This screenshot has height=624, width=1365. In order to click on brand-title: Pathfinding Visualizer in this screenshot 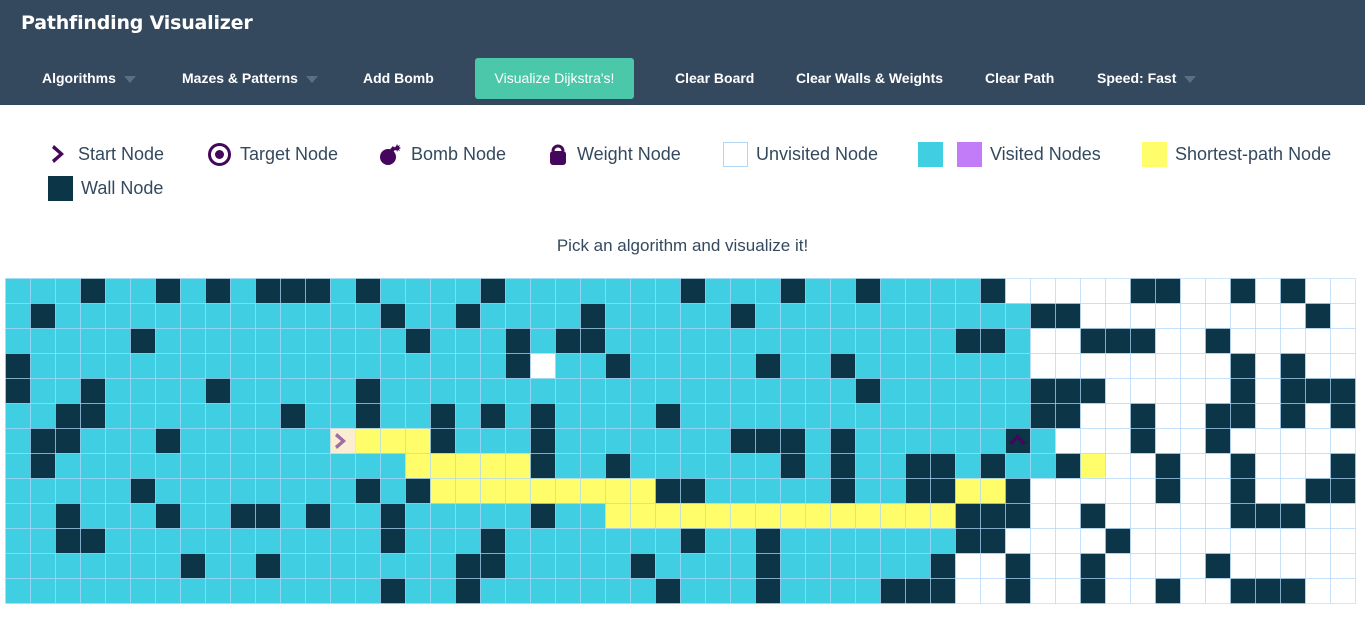, I will do `click(137, 23)`.